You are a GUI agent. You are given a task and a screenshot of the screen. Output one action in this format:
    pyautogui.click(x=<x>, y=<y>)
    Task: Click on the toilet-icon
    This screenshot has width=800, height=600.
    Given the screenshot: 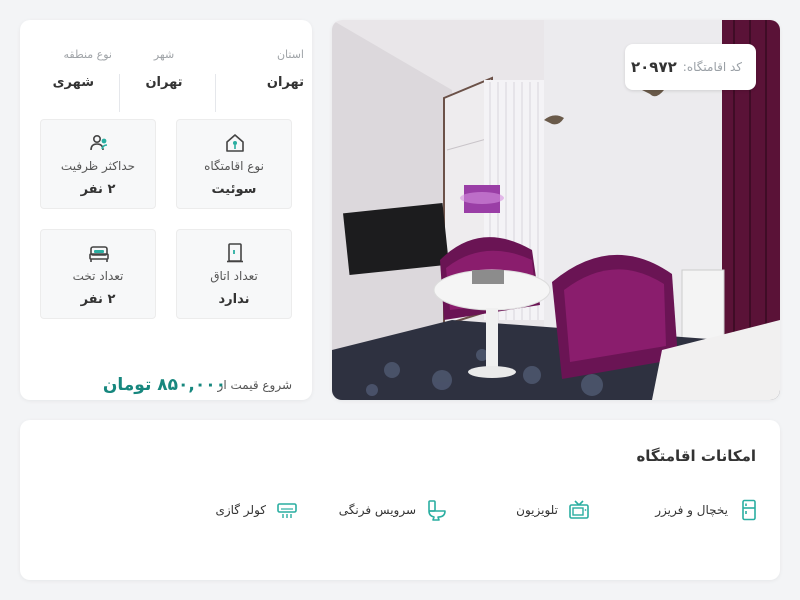 What is the action you would take?
    pyautogui.click(x=437, y=510)
    